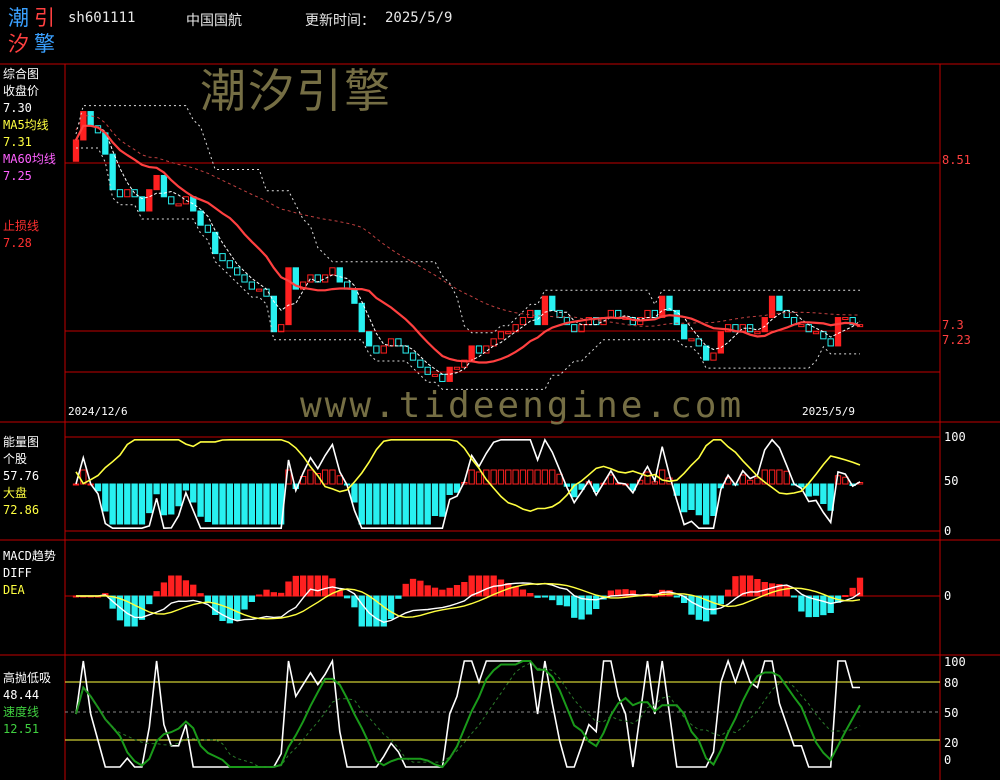  Describe the element at coordinates (948, 531) in the screenshot. I see `energy-tick: 0` at that location.